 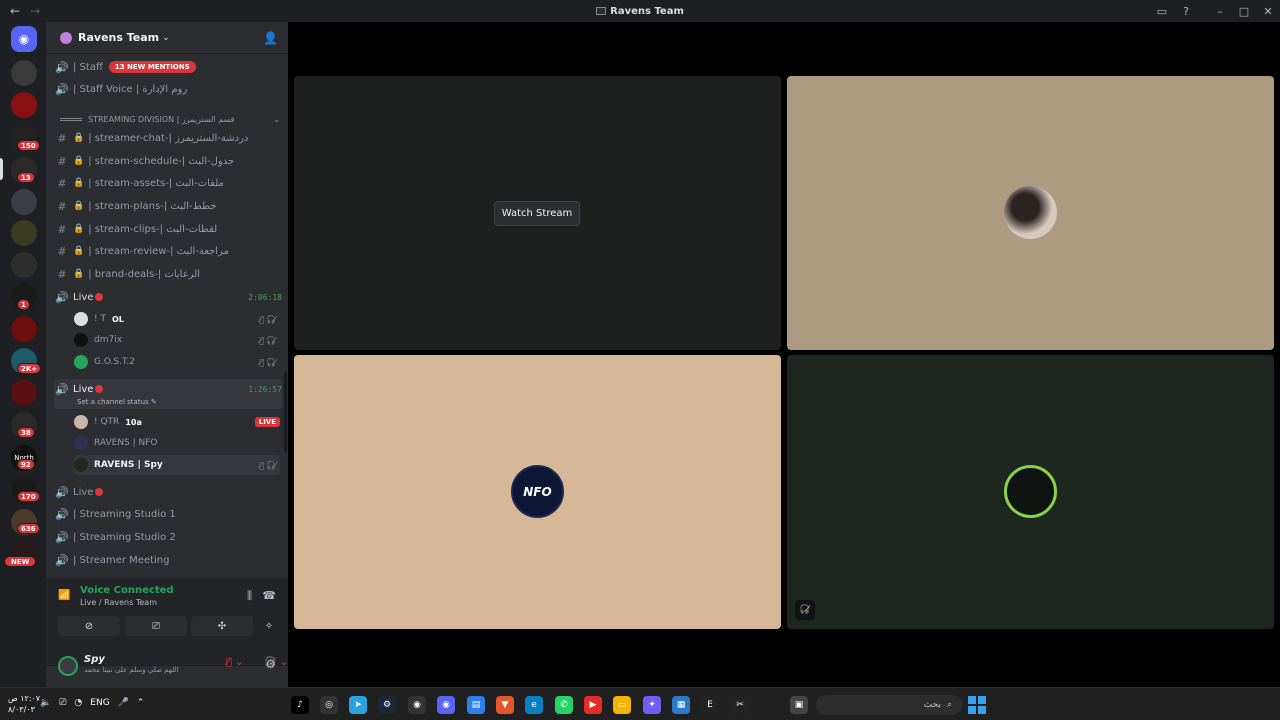 I want to click on mic-icon: 🎤, so click(x=123, y=703).